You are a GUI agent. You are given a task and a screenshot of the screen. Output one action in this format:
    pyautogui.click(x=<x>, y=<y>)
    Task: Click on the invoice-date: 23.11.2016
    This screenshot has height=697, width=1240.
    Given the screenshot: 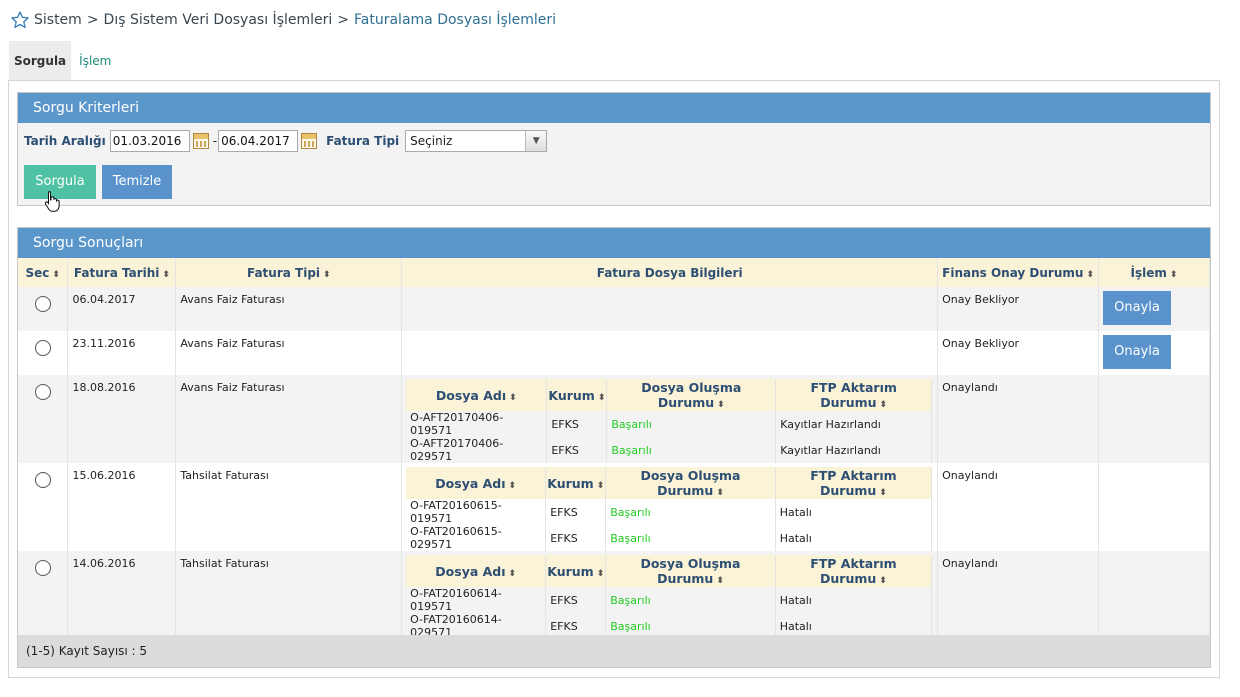 What is the action you would take?
    pyautogui.click(x=122, y=353)
    